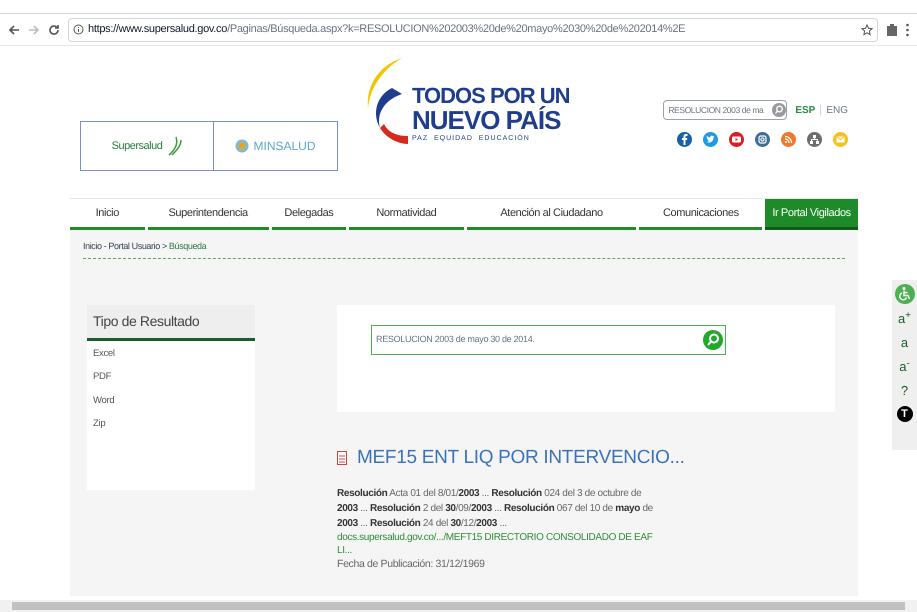  I want to click on bird-icon, so click(710, 139).